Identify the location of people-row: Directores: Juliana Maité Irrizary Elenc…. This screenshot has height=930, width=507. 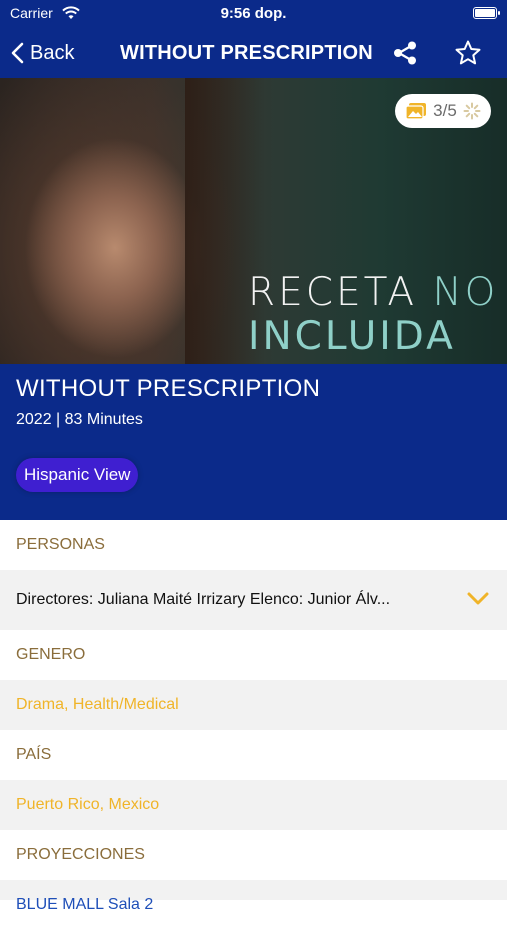
(253, 600).